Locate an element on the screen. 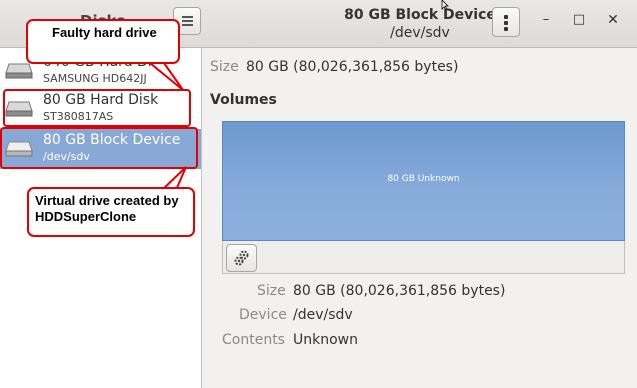 This screenshot has height=388, width=637. callout-text: Faulty hard drive is located at coordinates (104, 32).